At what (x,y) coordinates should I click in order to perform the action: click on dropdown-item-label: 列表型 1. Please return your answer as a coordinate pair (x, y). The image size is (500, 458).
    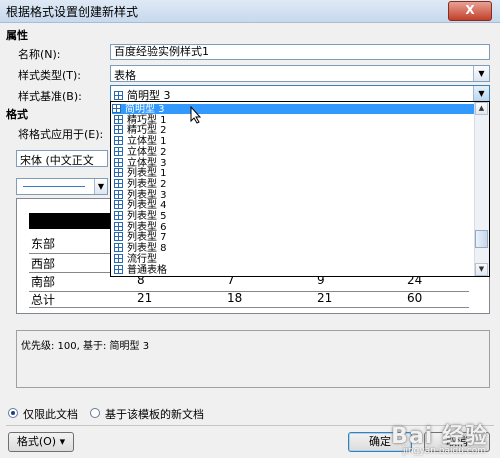
    Looking at the image, I should click on (147, 174).